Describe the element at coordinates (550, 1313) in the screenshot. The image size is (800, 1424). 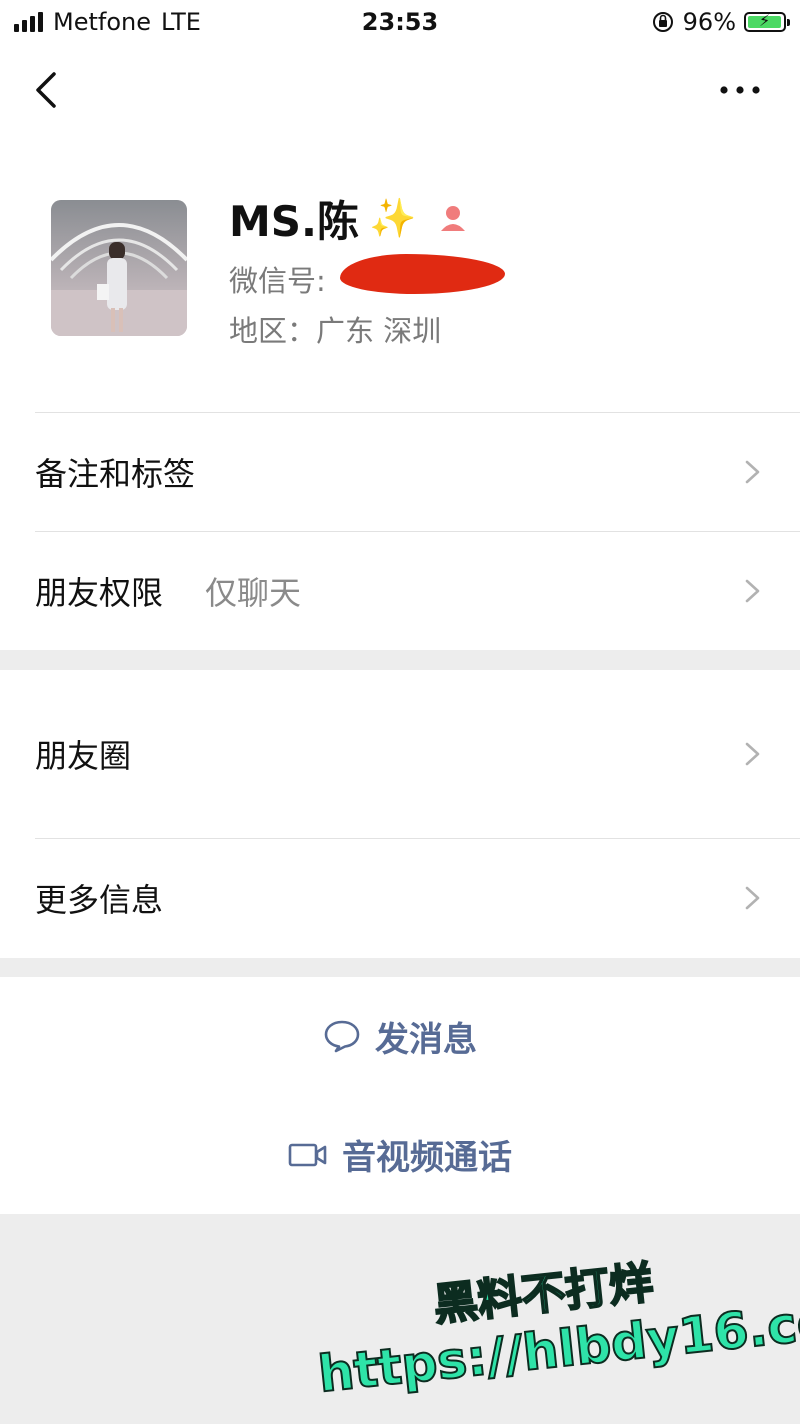
I see `watermark: 黑料不打烊 https://hlbdy16.com` at that location.